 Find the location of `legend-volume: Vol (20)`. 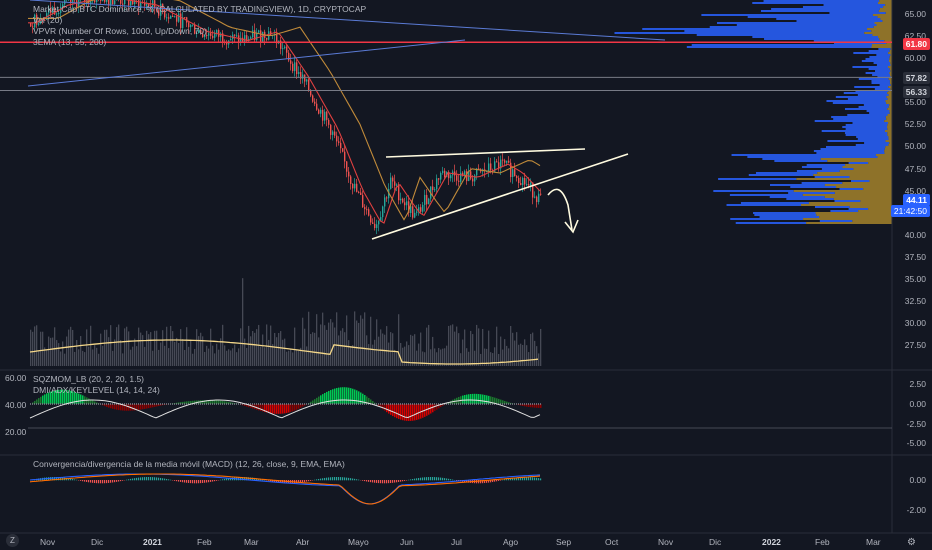

legend-volume: Vol (20) is located at coordinates (199, 20).